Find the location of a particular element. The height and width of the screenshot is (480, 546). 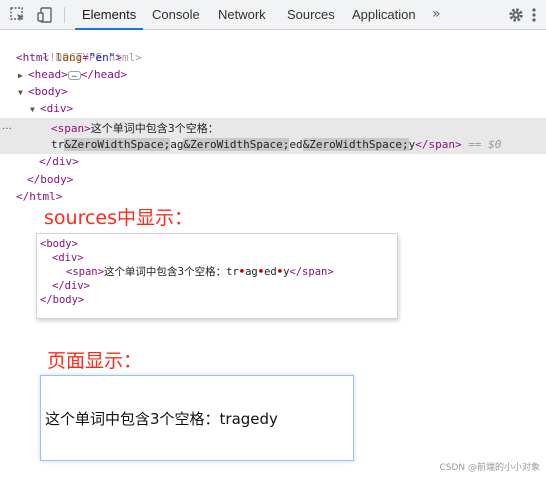

rendered-page-text: 这个单词中包含3个空格：tragedy is located at coordinates (161, 419).